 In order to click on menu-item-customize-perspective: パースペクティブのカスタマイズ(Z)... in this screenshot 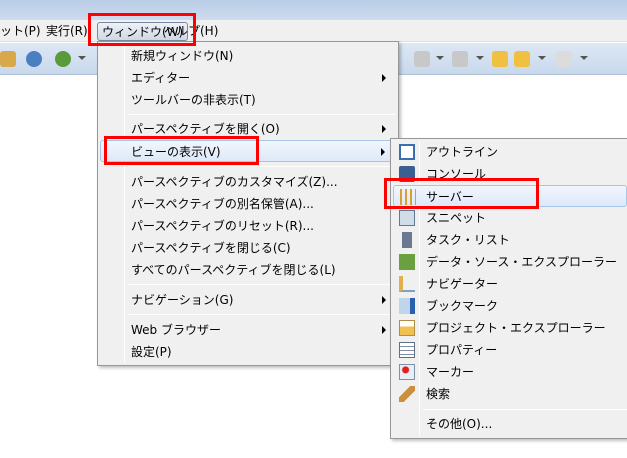, I will do `click(248, 182)`.